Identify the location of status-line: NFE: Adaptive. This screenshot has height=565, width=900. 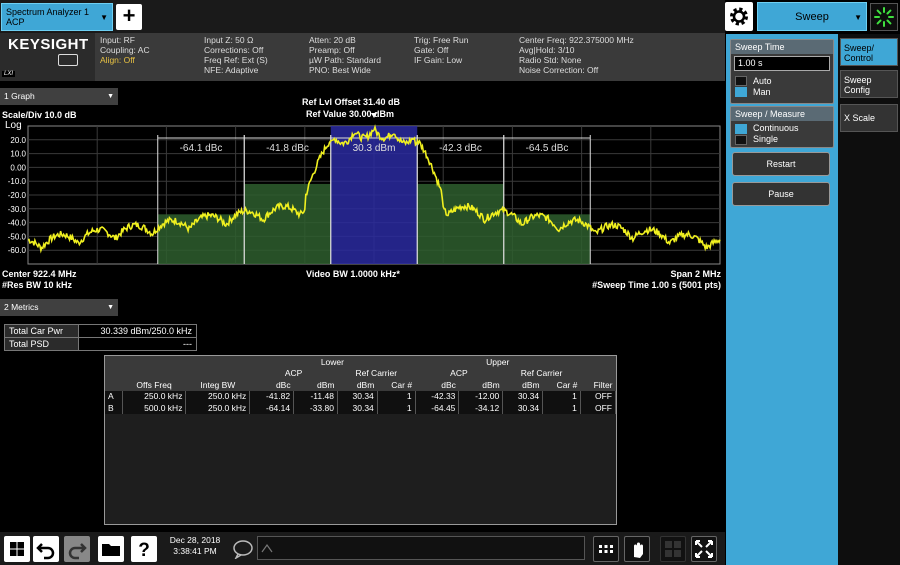
(231, 70).